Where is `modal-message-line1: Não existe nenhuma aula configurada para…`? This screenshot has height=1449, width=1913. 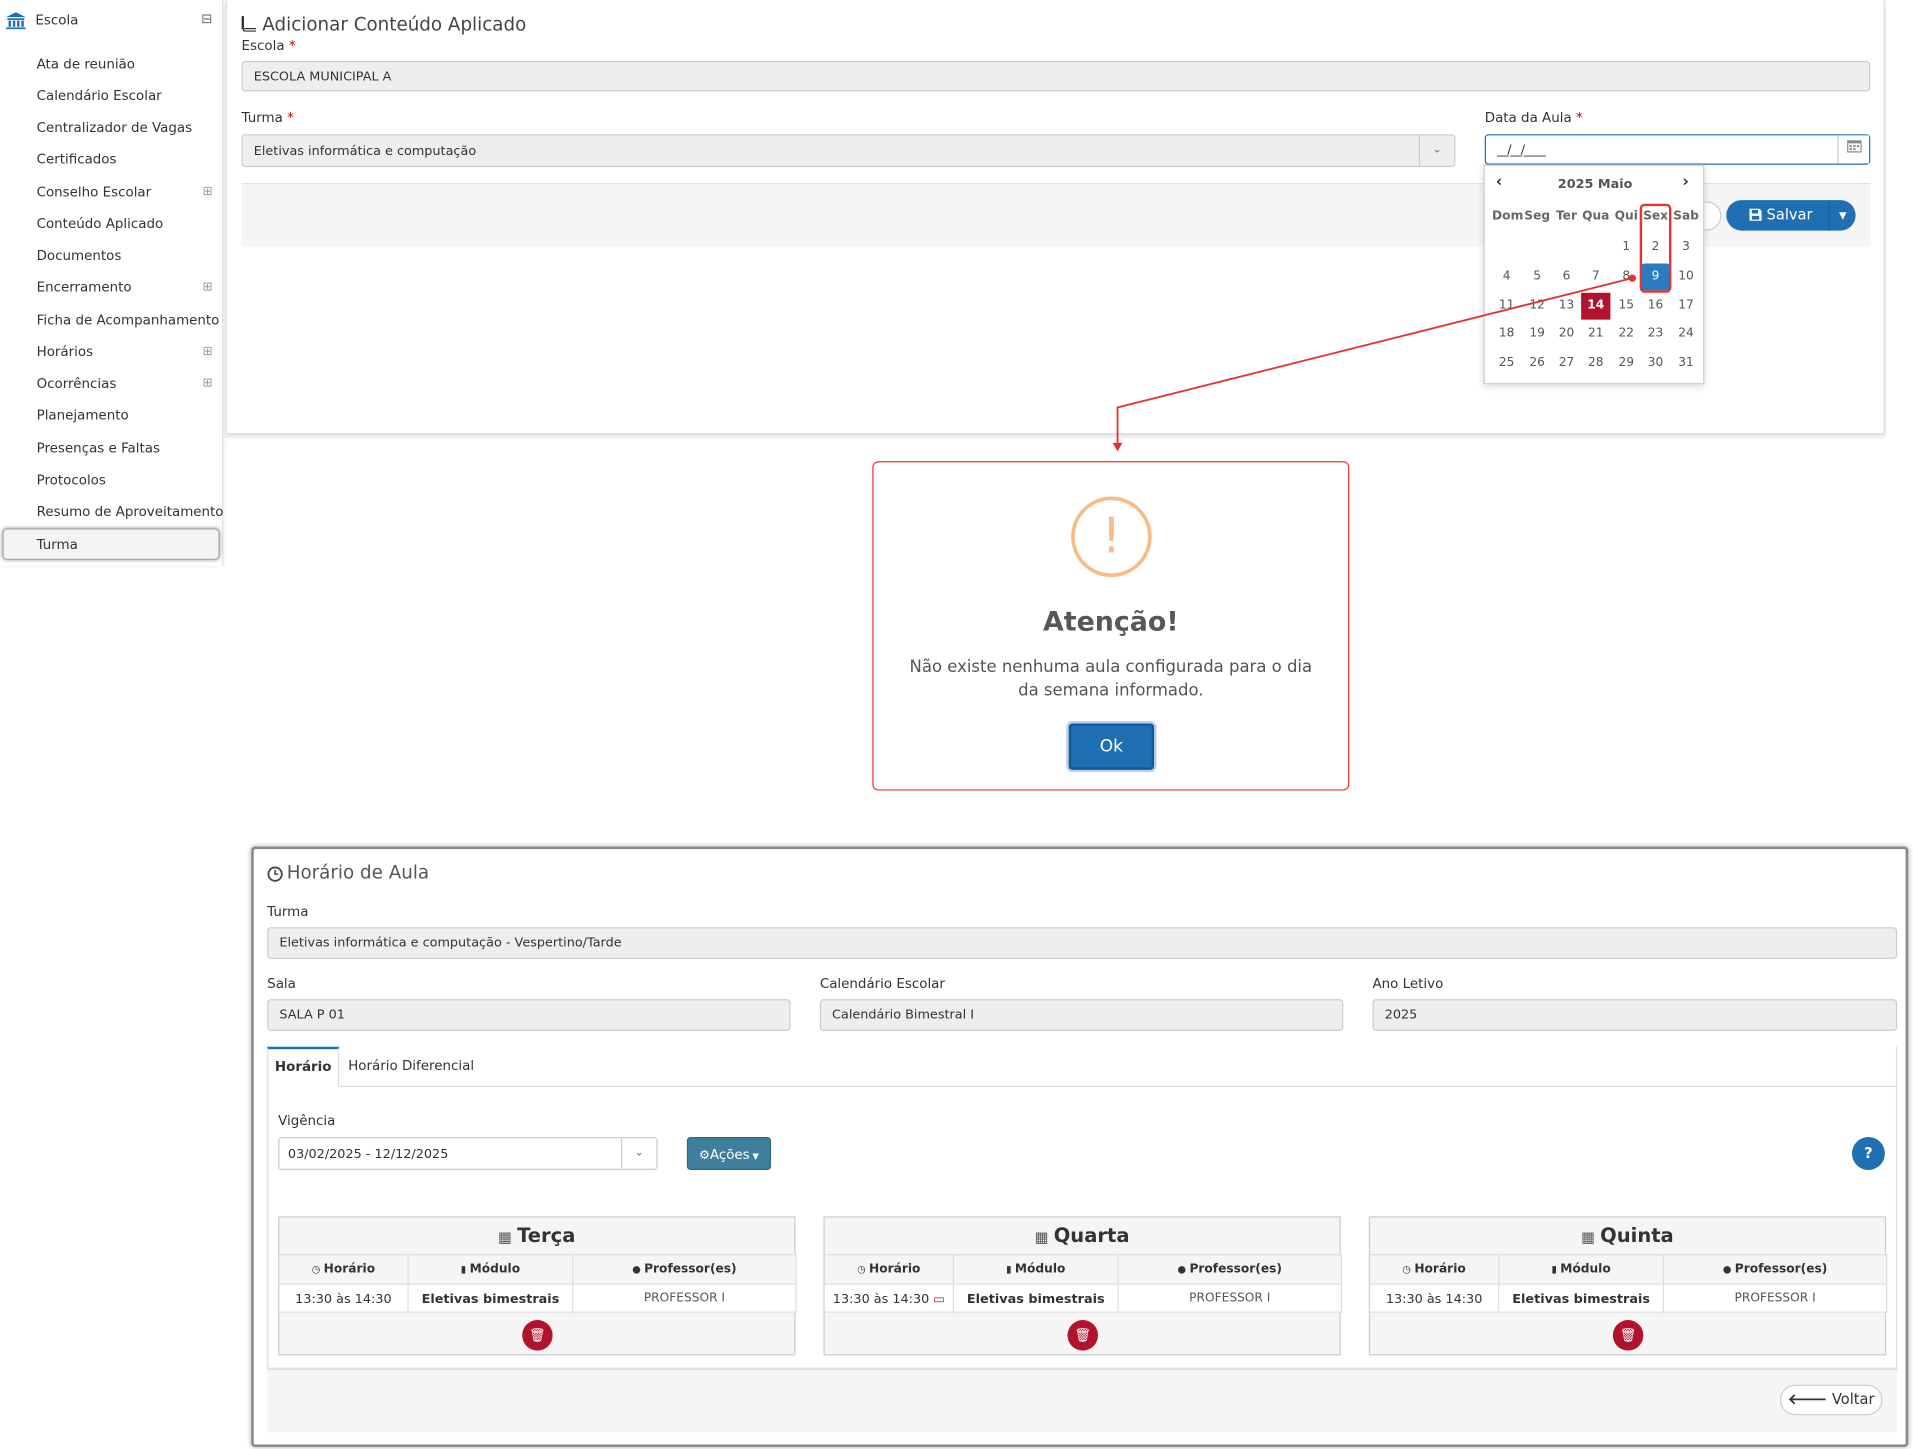 modal-message-line1: Não existe nenhuma aula configurada para… is located at coordinates (1111, 667).